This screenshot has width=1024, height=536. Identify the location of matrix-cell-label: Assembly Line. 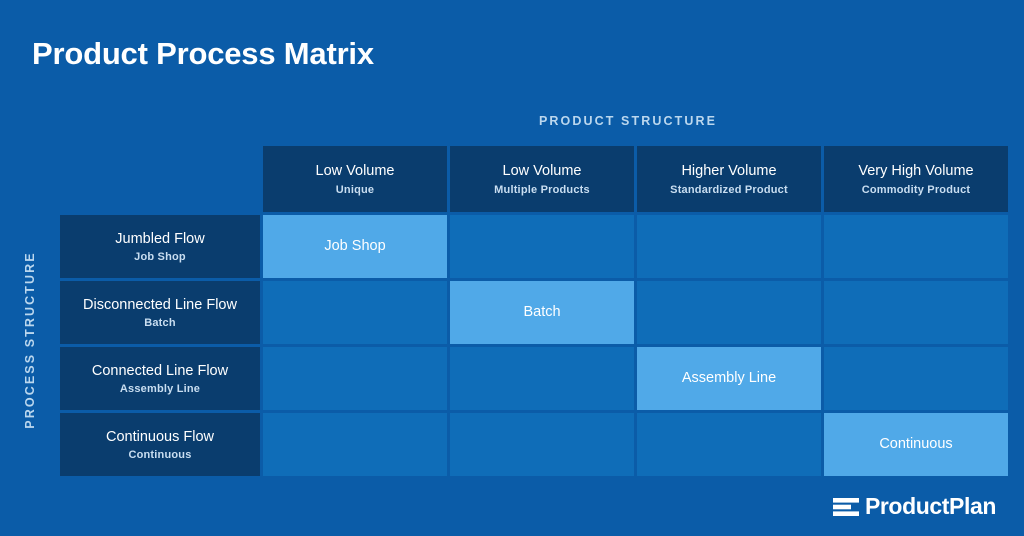
(729, 377).